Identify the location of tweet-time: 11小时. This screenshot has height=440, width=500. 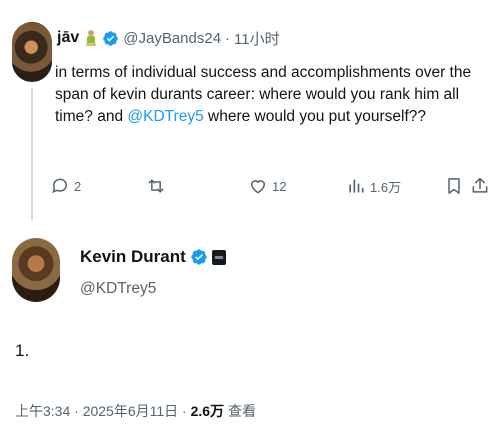
(257, 38).